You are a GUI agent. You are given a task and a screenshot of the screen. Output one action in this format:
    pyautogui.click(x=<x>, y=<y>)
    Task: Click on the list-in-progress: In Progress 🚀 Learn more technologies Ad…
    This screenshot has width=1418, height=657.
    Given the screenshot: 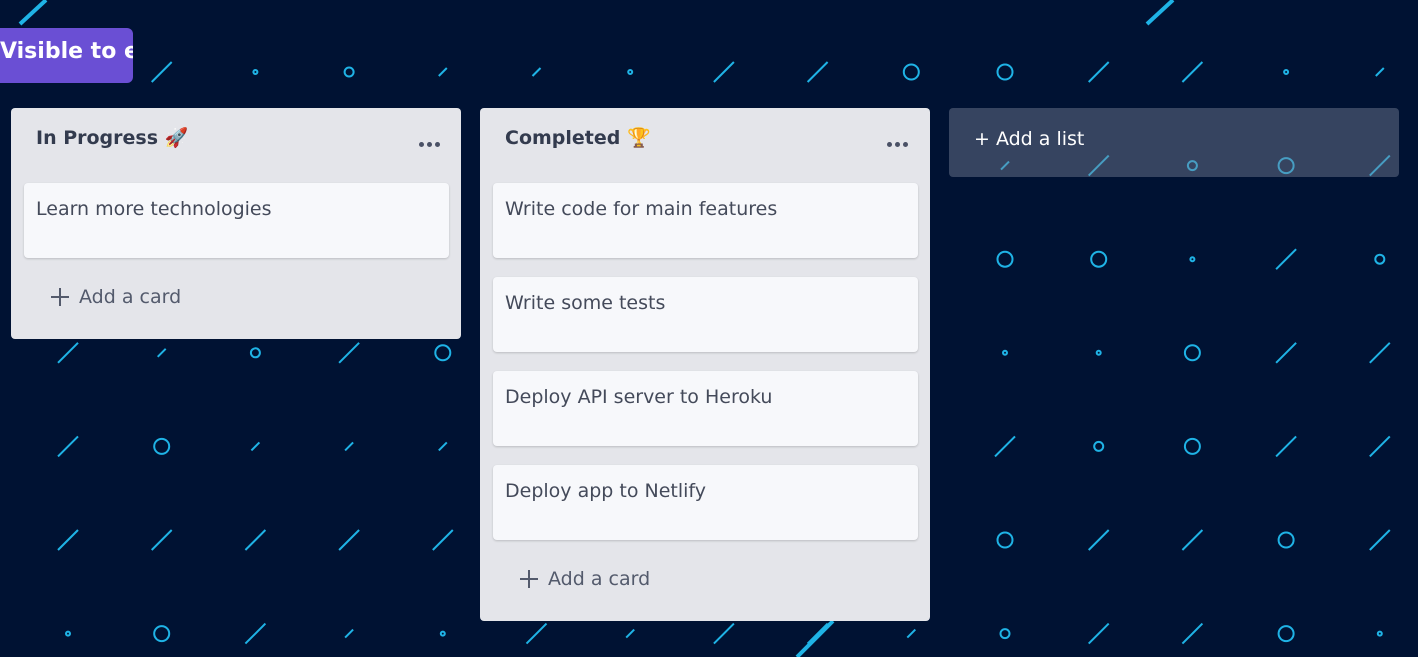 What is the action you would take?
    pyautogui.click(x=236, y=223)
    